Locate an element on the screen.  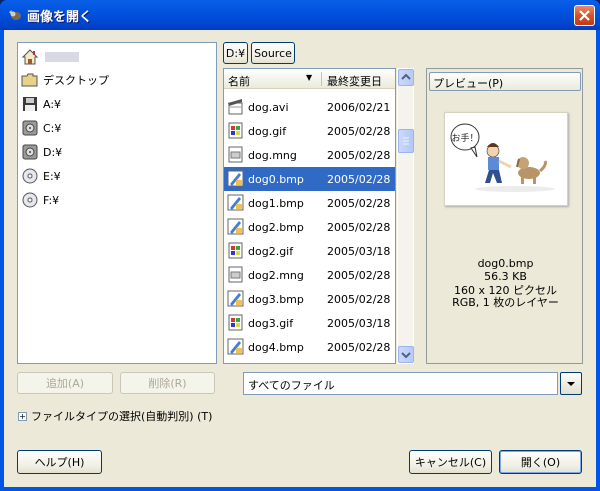
column-header-name: 名前 is located at coordinates (239, 81).